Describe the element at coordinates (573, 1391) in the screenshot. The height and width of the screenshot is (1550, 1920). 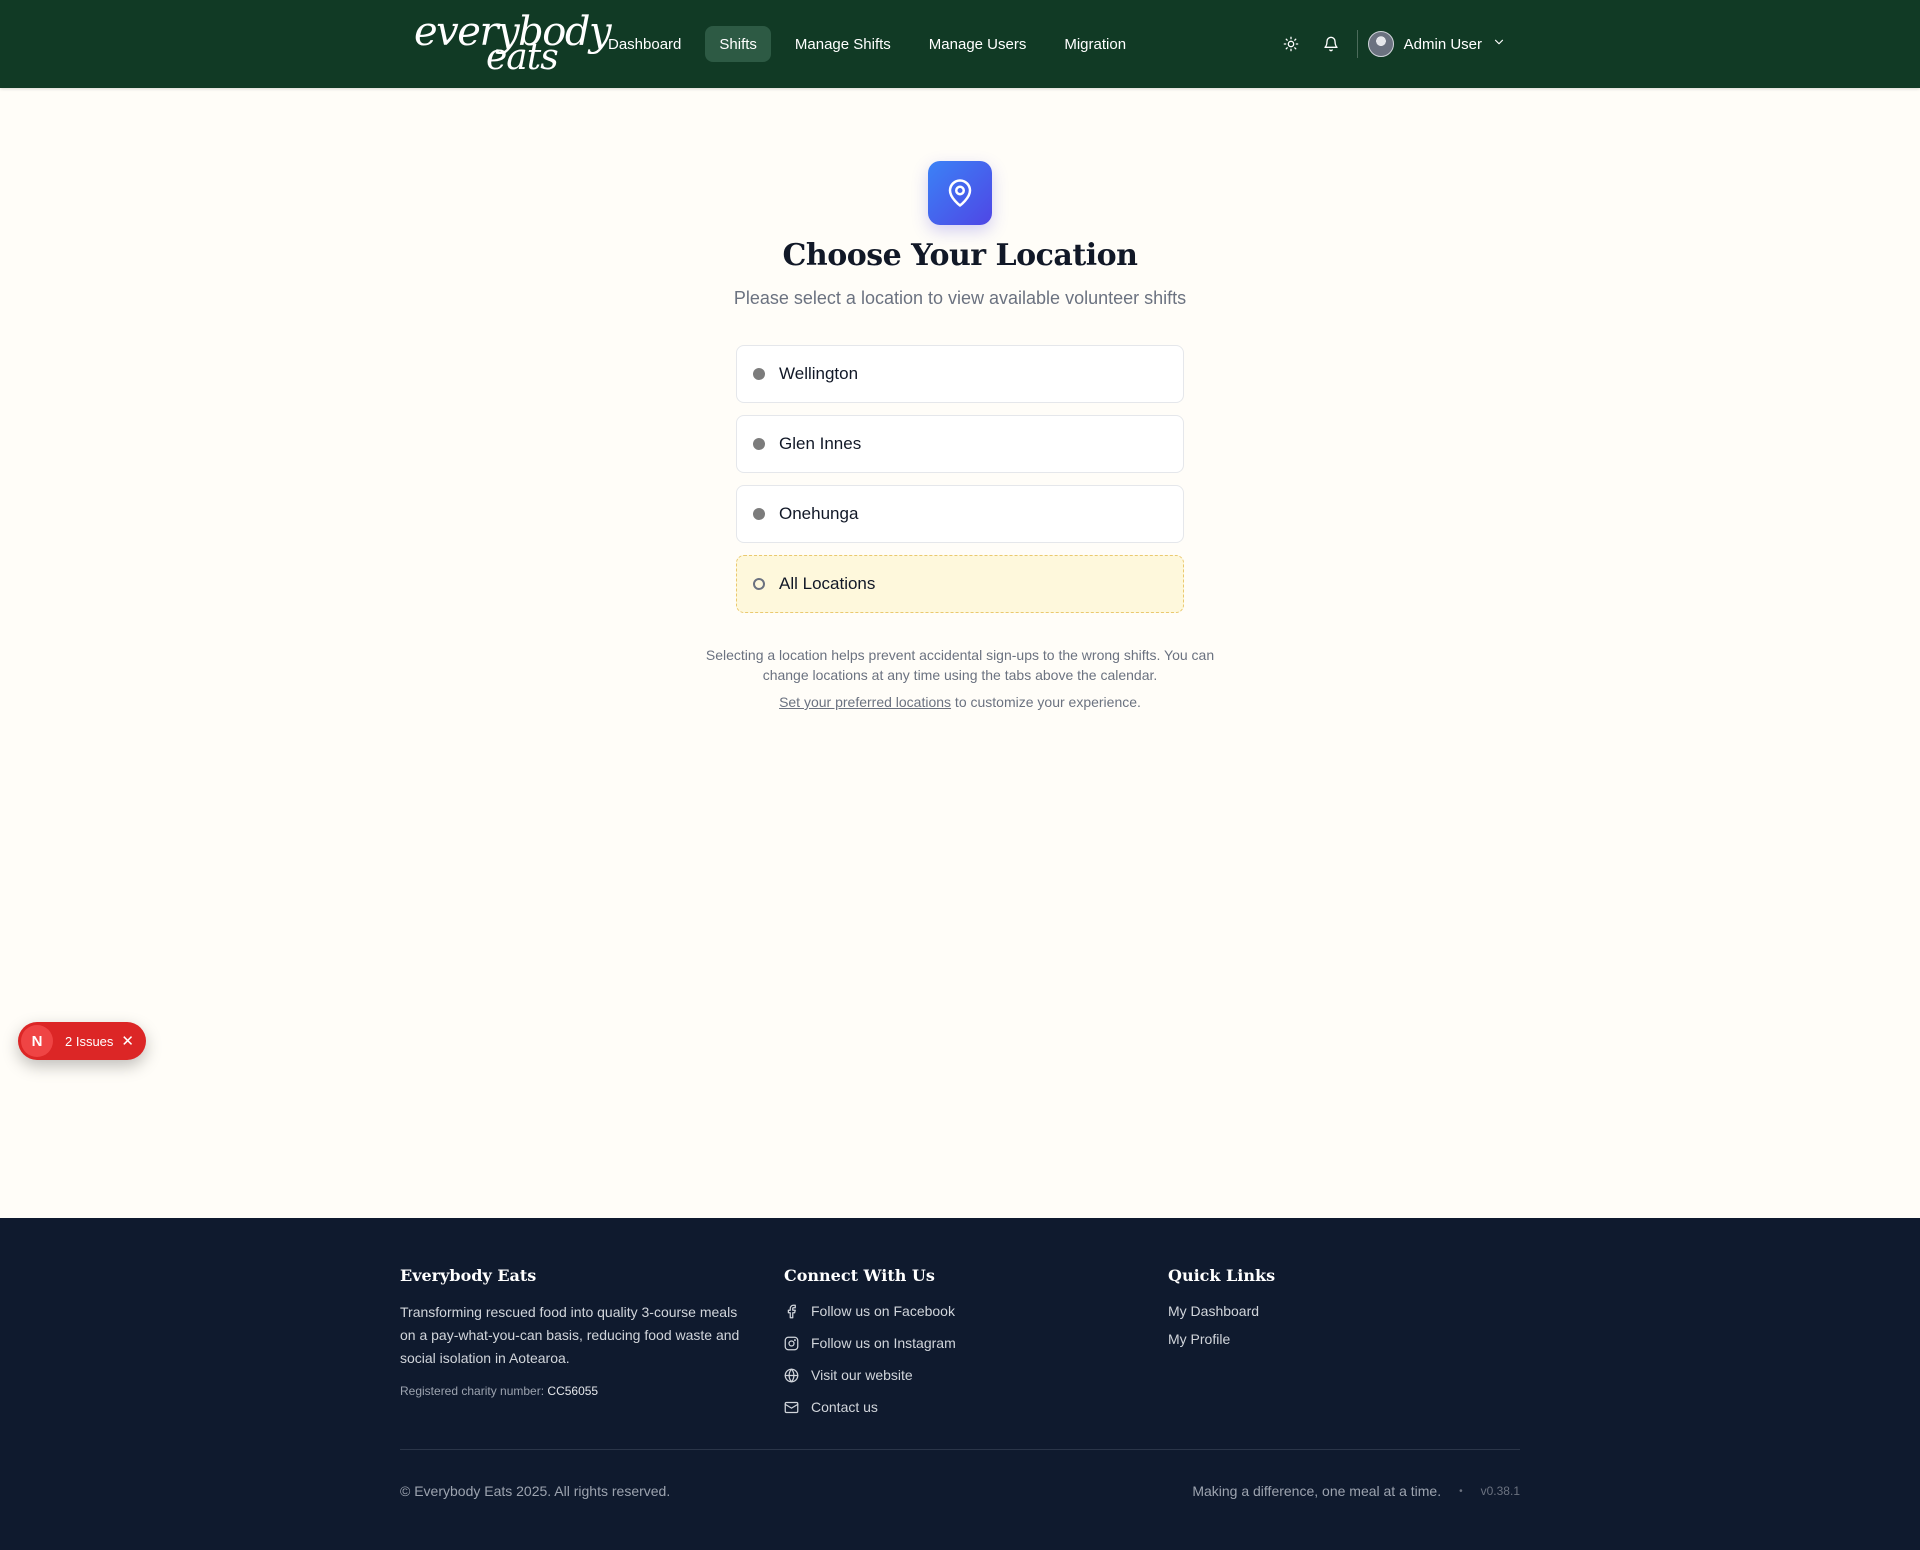
I see `charity-value: CC56055` at that location.